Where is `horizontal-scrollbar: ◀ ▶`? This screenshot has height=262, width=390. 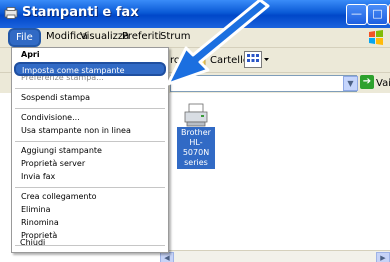 horizontal-scrollbar: ◀ ▶ is located at coordinates (275, 256).